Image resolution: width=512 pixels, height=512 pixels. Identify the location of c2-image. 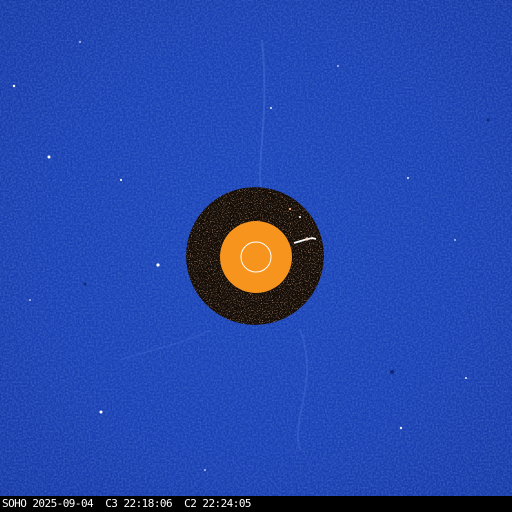
(255, 256).